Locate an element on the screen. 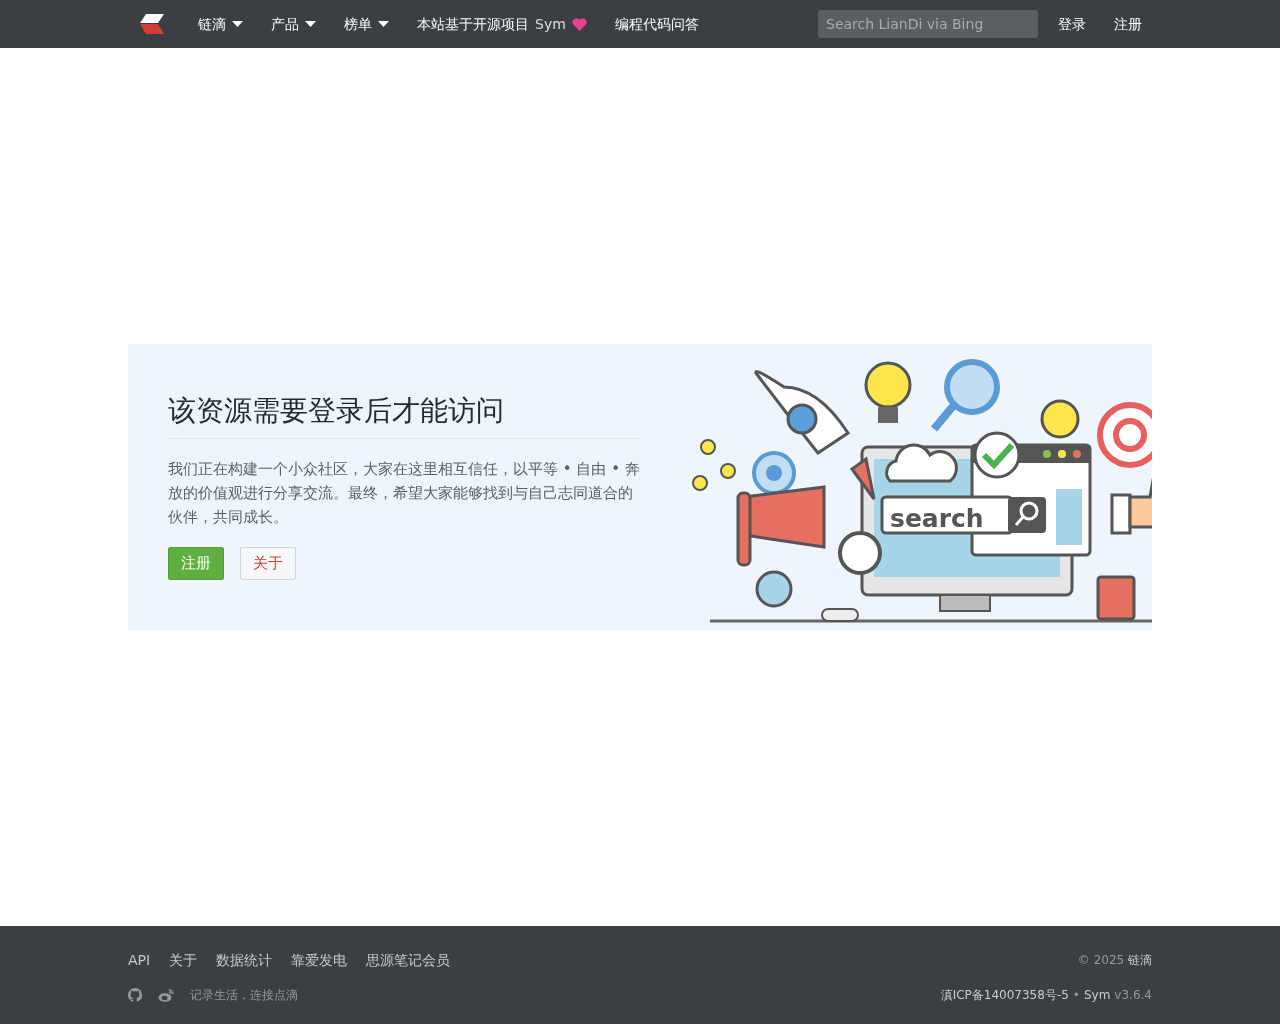 The width and height of the screenshot is (1280, 1024). search-field: Search LianDi via Bing is located at coordinates (928, 24).